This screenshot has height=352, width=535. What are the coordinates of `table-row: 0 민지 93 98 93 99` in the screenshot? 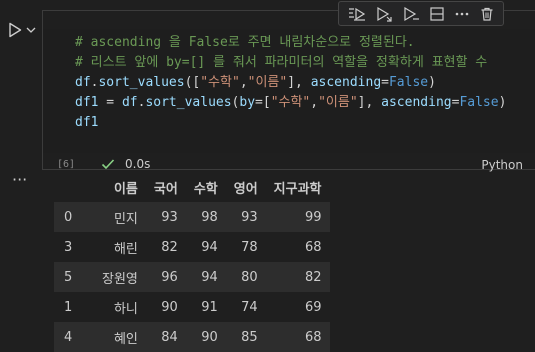 It's located at (192, 217).